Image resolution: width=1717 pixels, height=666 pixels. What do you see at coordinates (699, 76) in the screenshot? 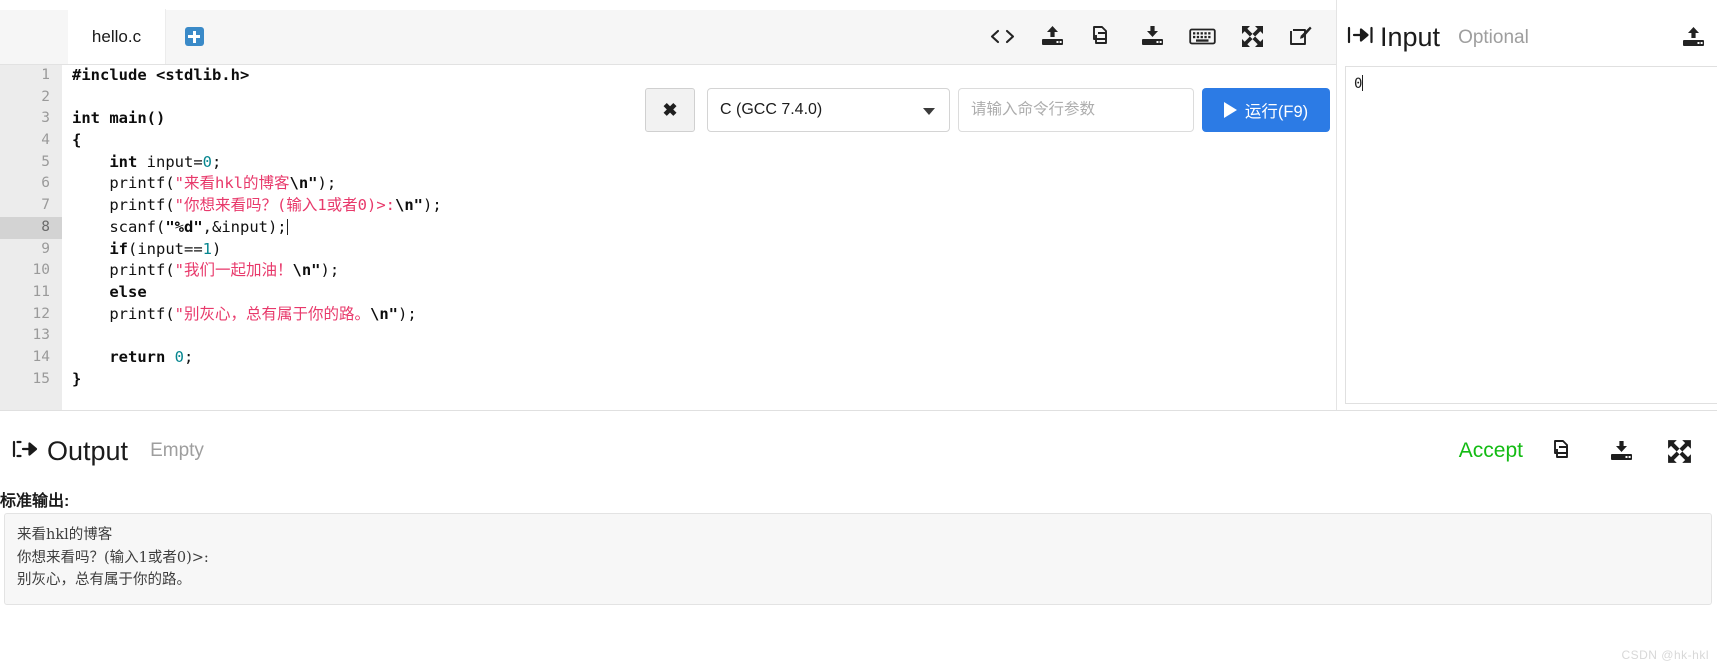
I see `code-line: #include <stdlib.h>` at bounding box center [699, 76].